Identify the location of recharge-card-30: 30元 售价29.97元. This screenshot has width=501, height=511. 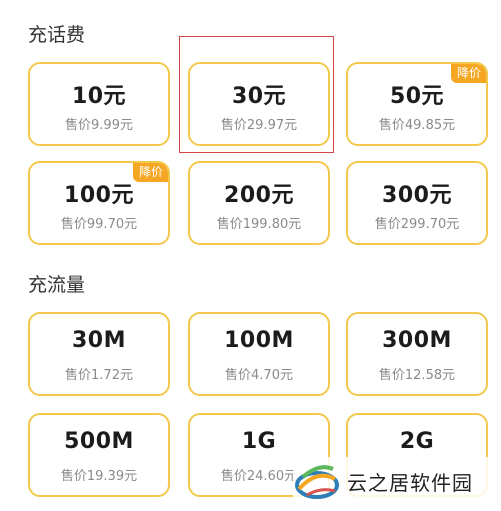
(259, 104).